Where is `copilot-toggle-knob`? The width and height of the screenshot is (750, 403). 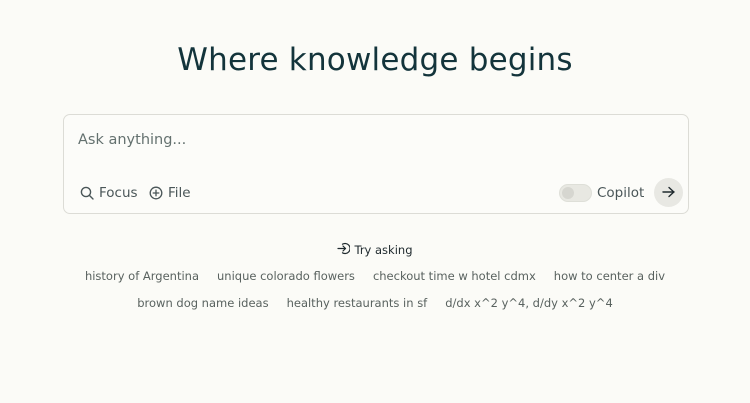
copilot-toggle-knob is located at coordinates (568, 193).